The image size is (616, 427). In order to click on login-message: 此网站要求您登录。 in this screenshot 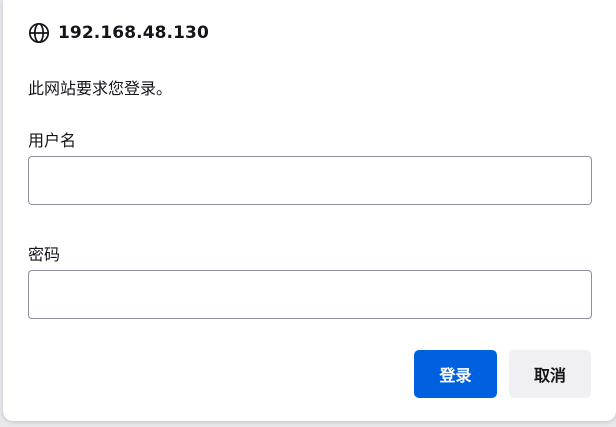, I will do `click(100, 88)`.